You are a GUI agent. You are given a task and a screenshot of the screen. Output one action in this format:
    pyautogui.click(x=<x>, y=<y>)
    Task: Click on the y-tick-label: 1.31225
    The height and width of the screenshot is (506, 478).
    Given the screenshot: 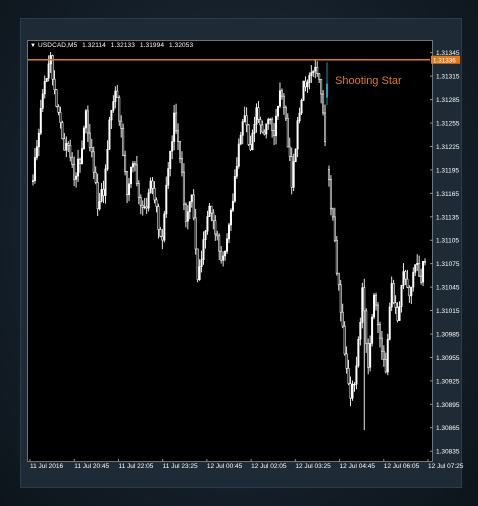 What is the action you would take?
    pyautogui.click(x=448, y=147)
    